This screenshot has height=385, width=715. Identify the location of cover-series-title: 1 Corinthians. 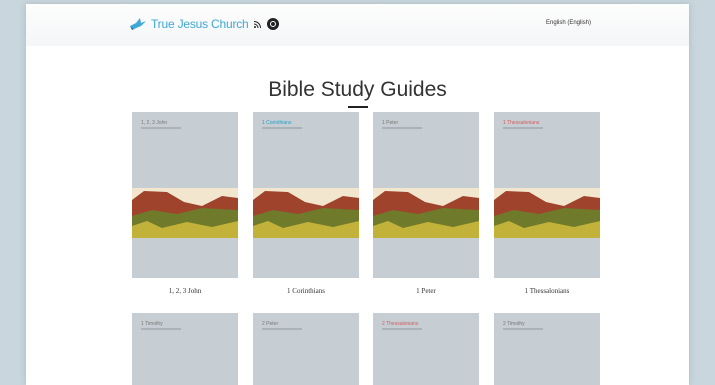
(277, 123).